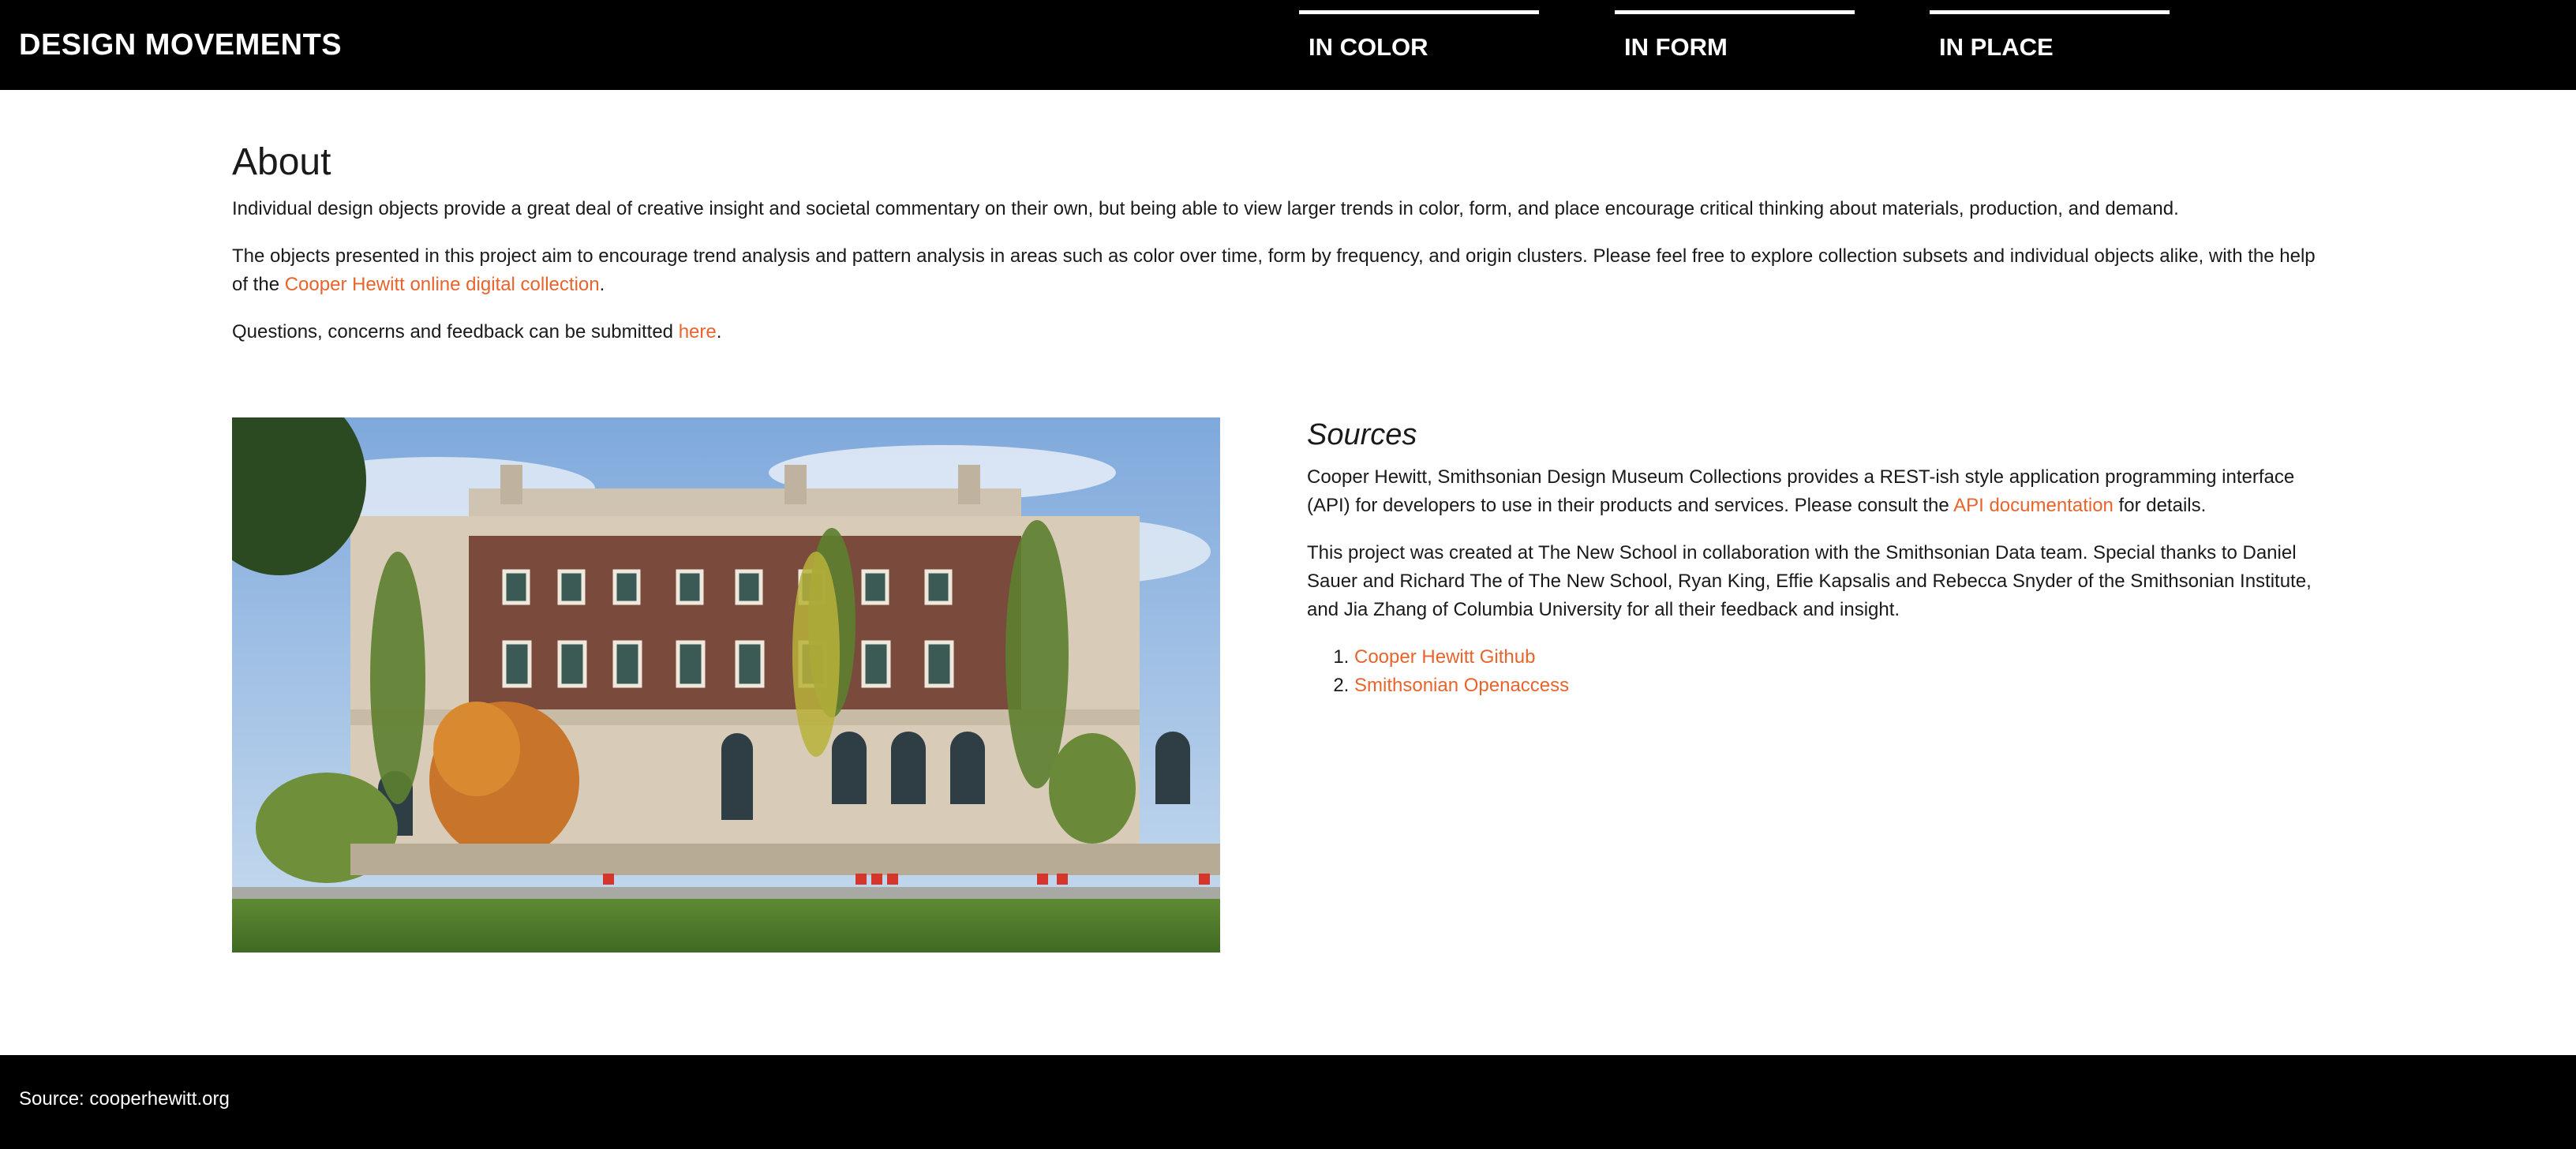  Describe the element at coordinates (124, 1099) in the screenshot. I see `footer-source-text: Source: cooperhewitt.org` at that location.